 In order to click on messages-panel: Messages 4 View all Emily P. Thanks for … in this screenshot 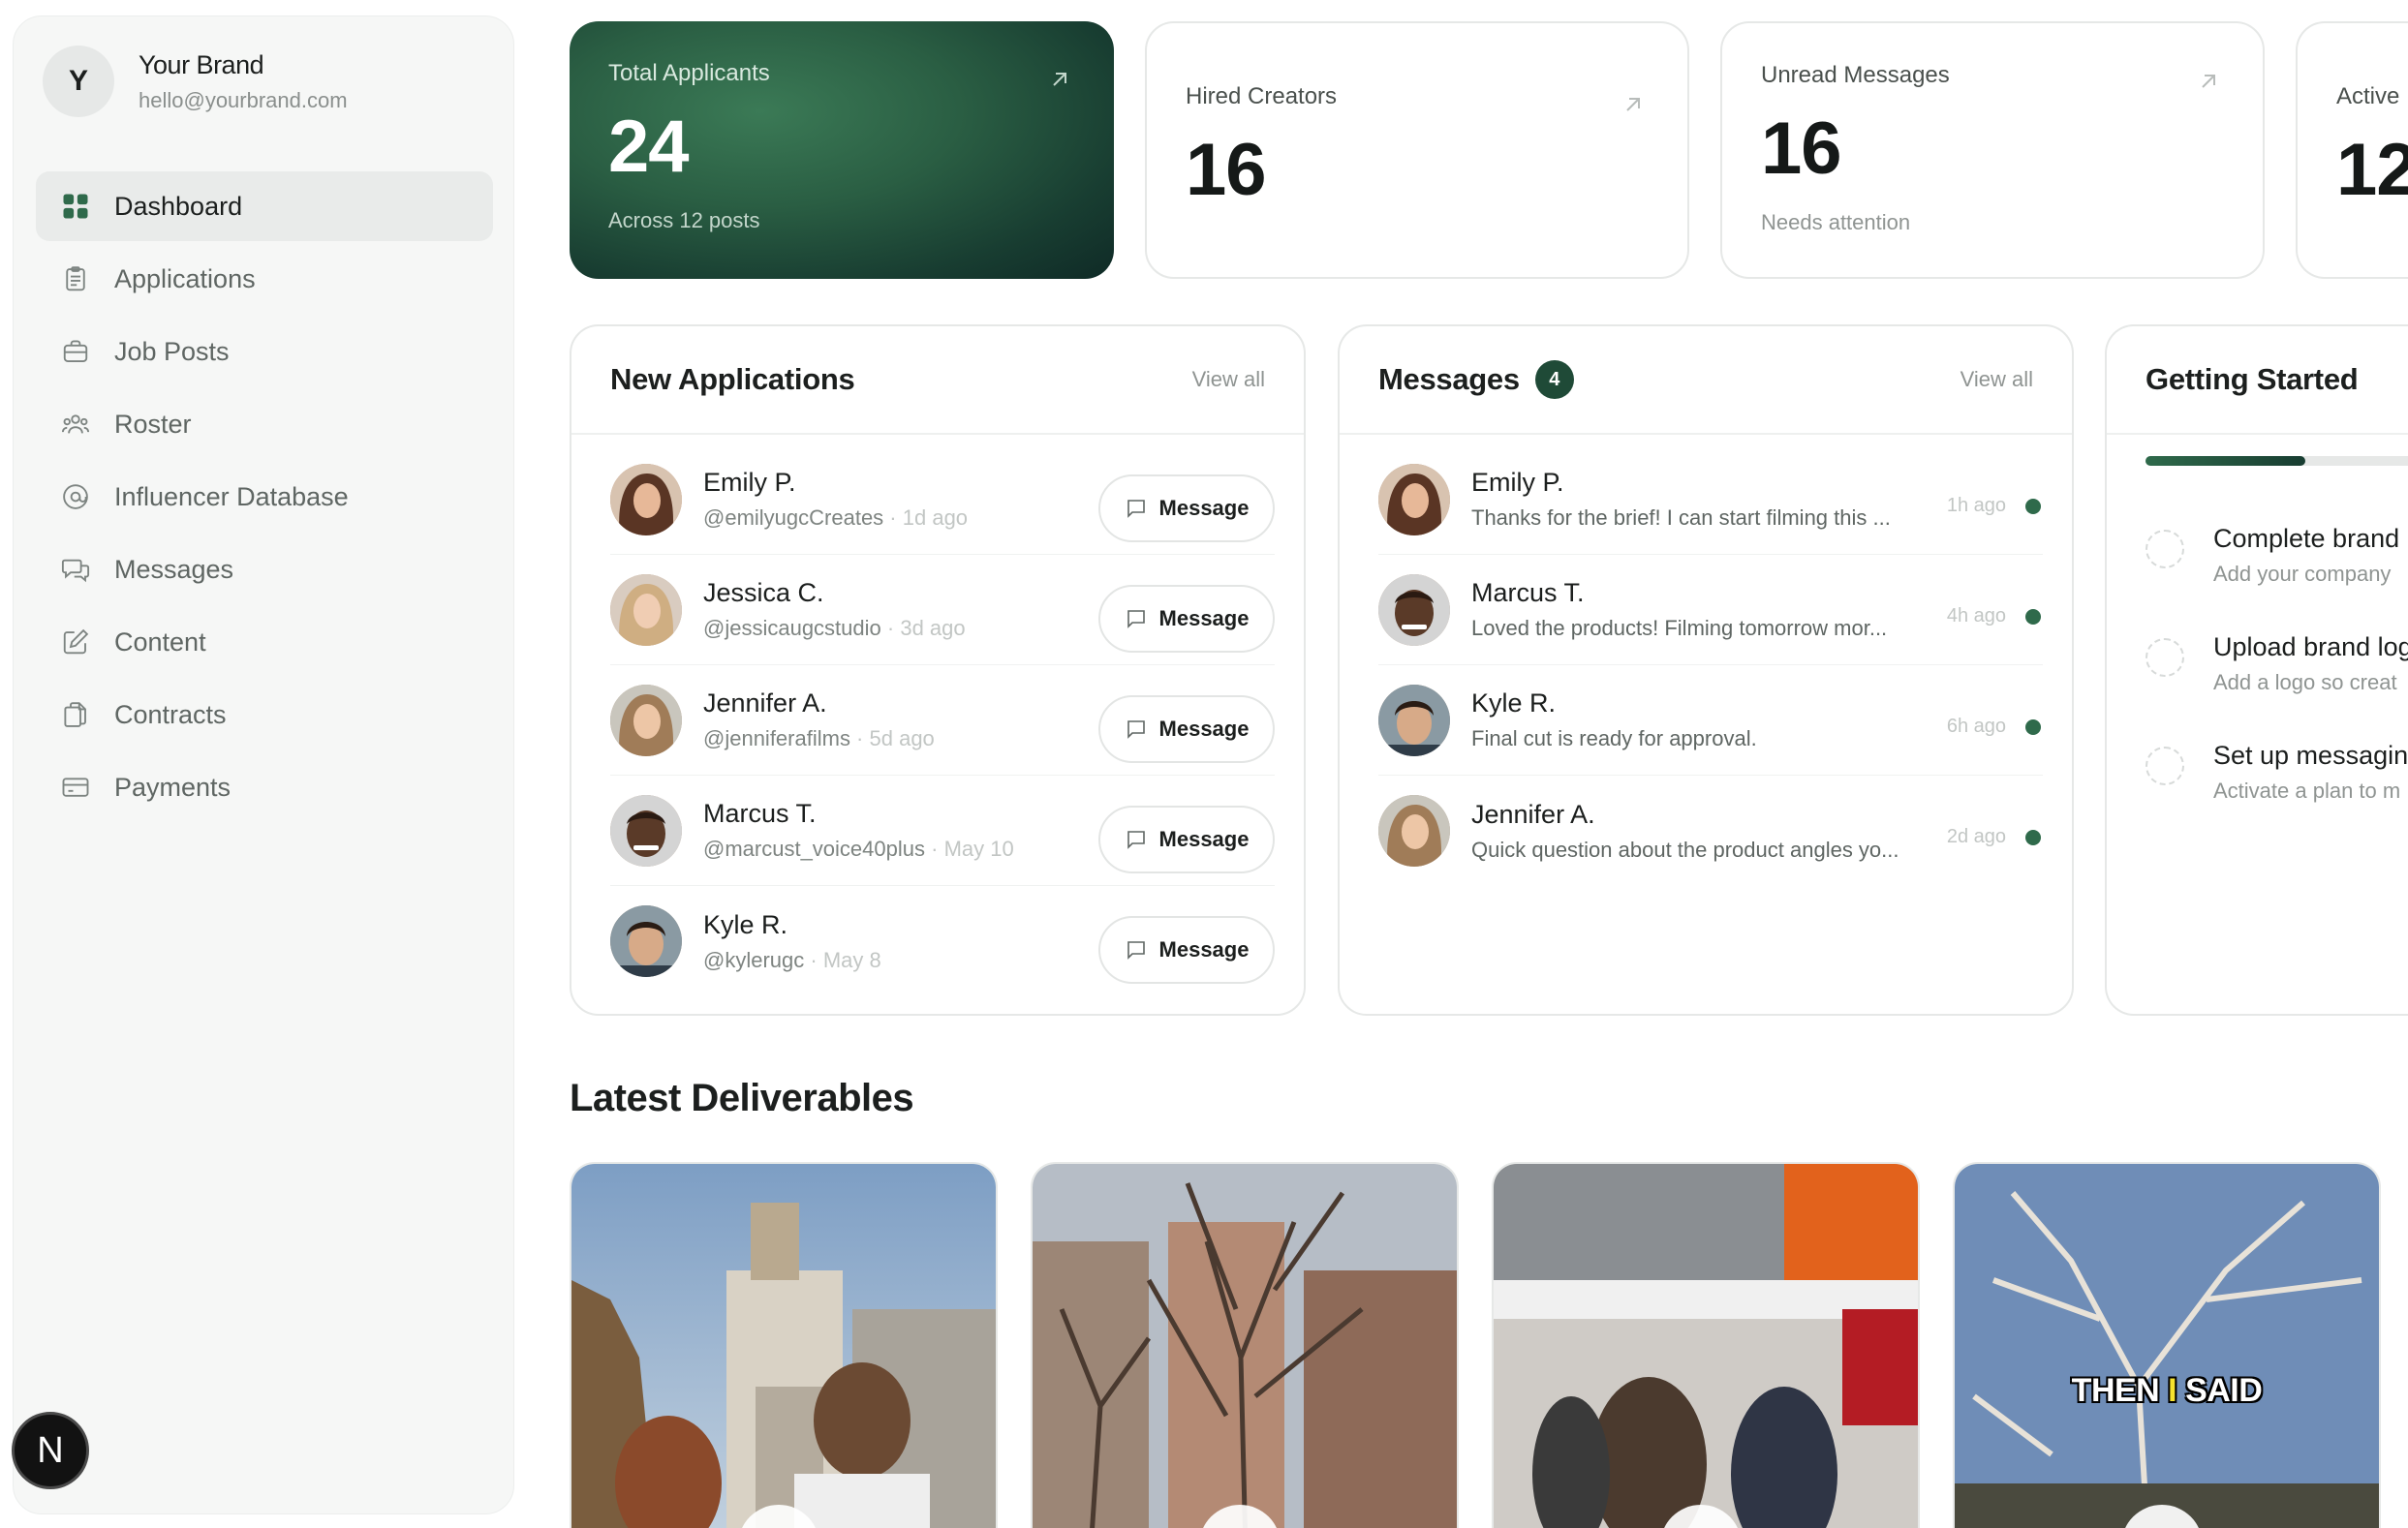, I will do `click(1706, 670)`.